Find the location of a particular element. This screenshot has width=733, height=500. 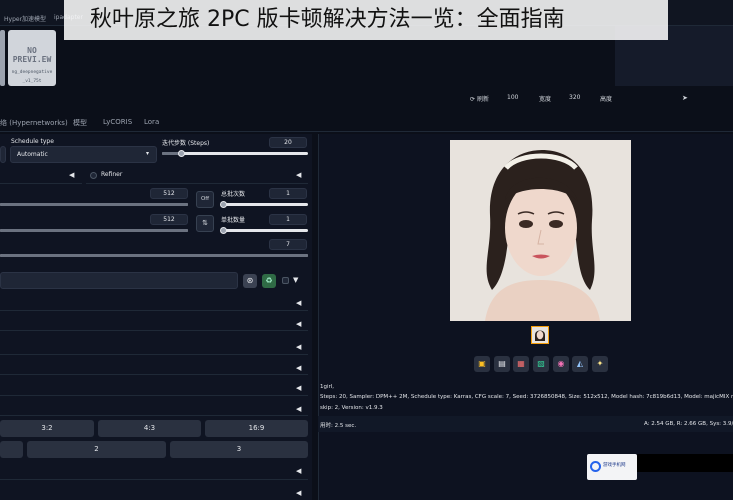

send-to-extras-icon: ◉ is located at coordinates (561, 364).